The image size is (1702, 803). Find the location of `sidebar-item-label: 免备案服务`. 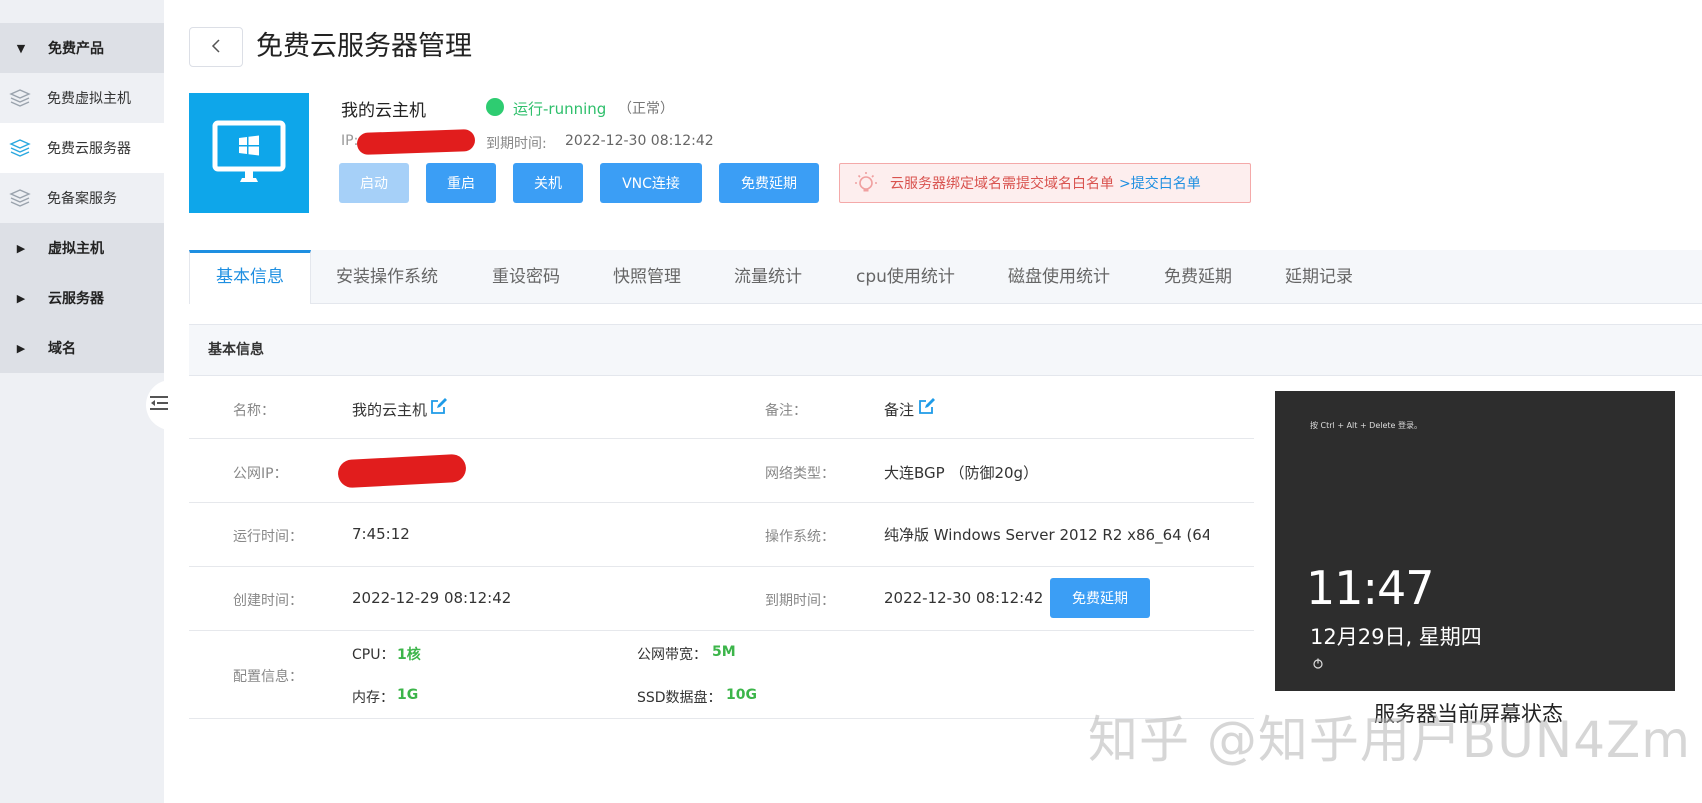

sidebar-item-label: 免备案服务 is located at coordinates (82, 199).